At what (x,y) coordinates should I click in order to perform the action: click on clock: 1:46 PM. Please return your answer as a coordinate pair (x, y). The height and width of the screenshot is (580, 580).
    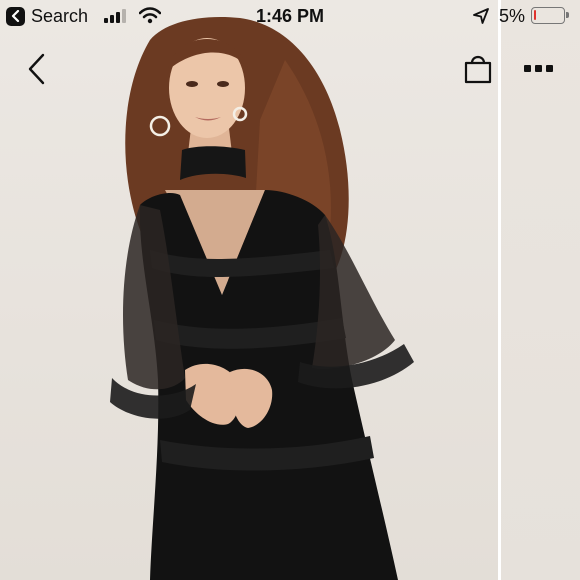
    Looking at the image, I should click on (290, 16).